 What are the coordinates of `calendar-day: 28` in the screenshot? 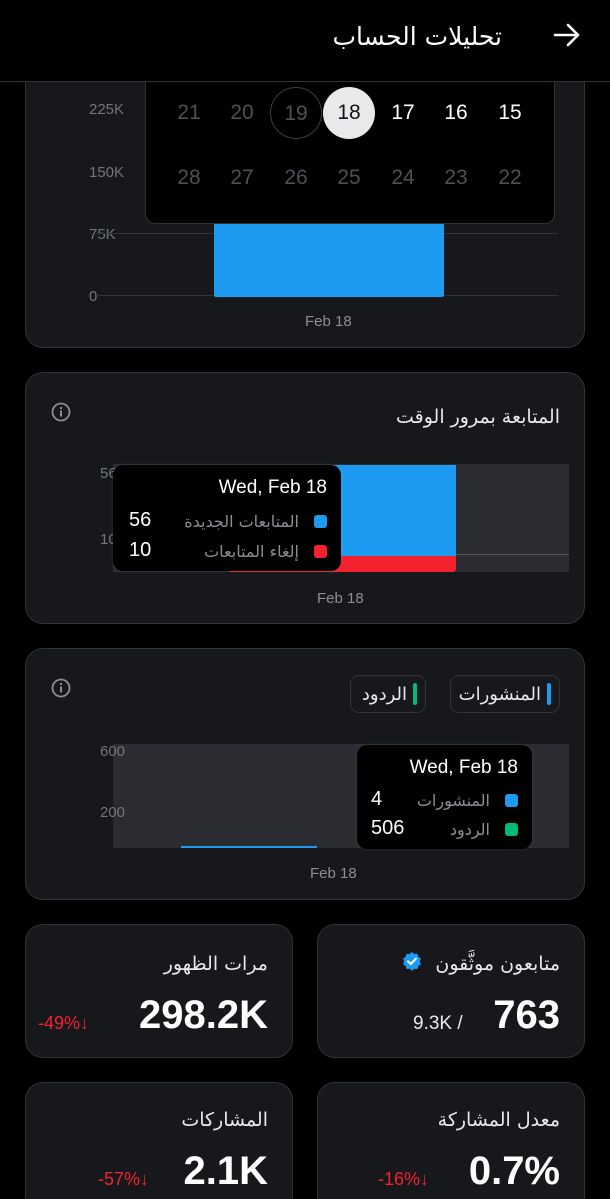 It's located at (189, 178).